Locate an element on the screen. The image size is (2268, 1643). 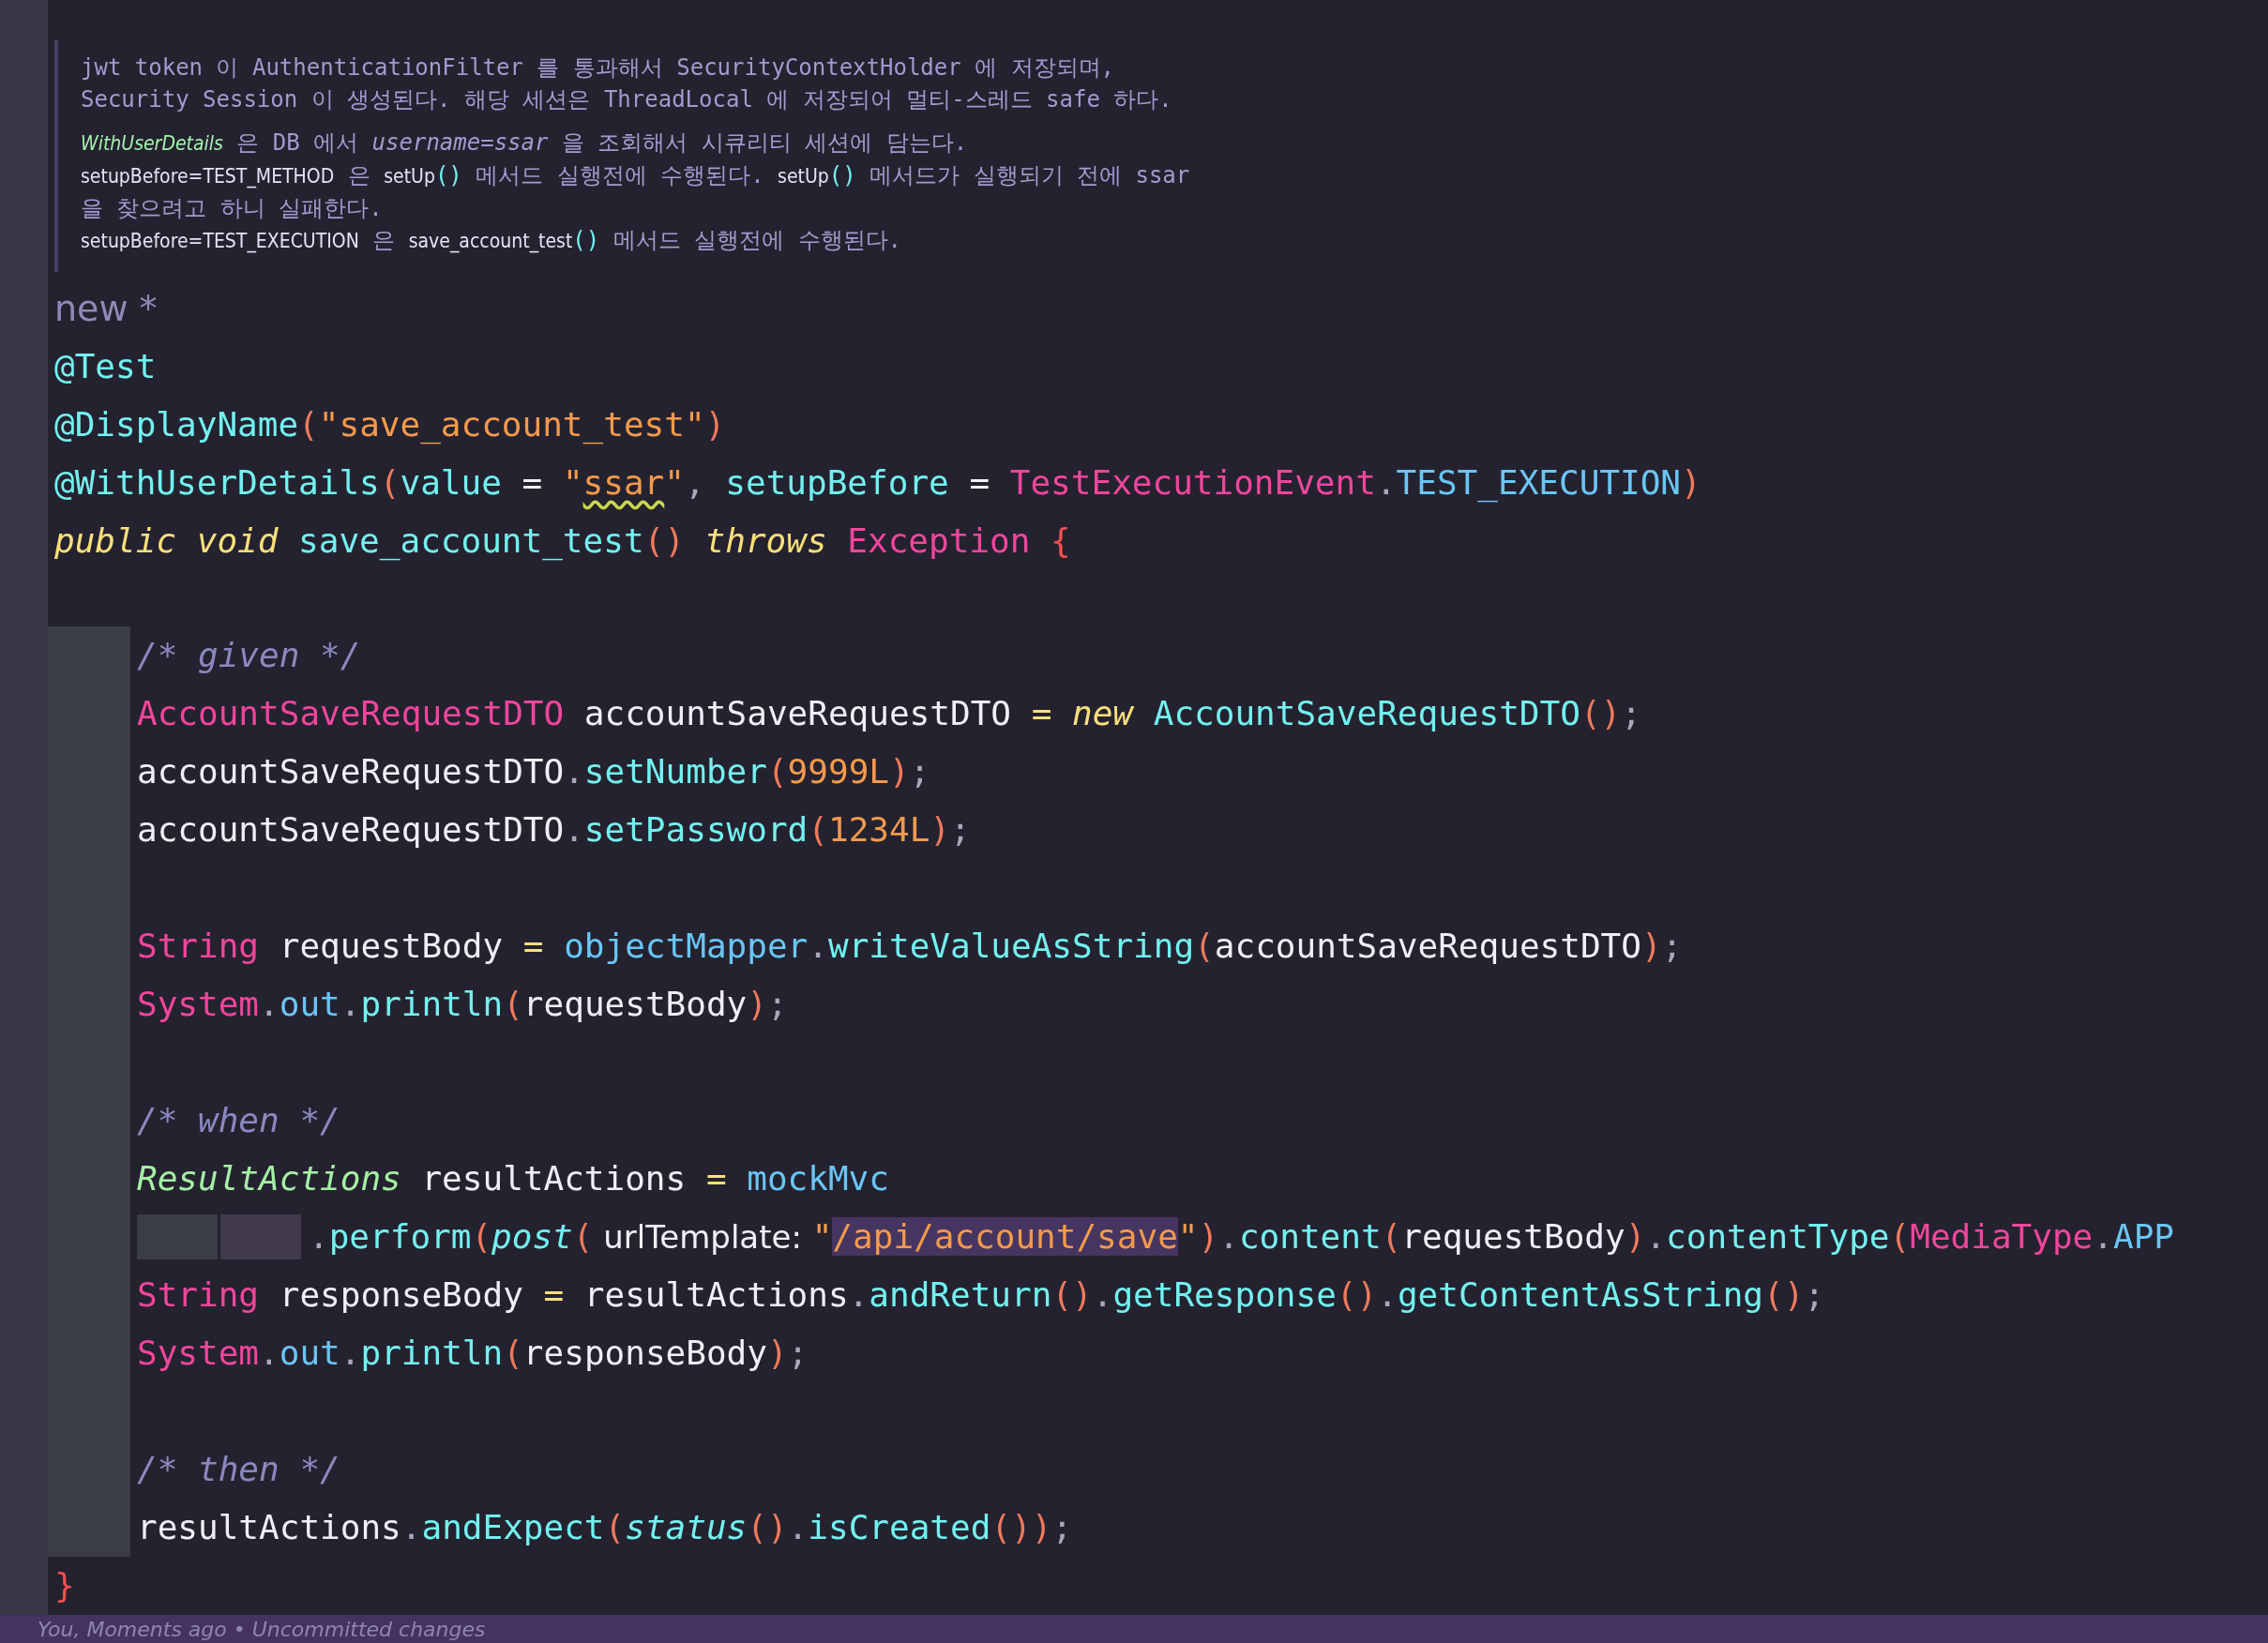
code-line: ResultActions resultActions = mockMvc is located at coordinates (513, 1178).